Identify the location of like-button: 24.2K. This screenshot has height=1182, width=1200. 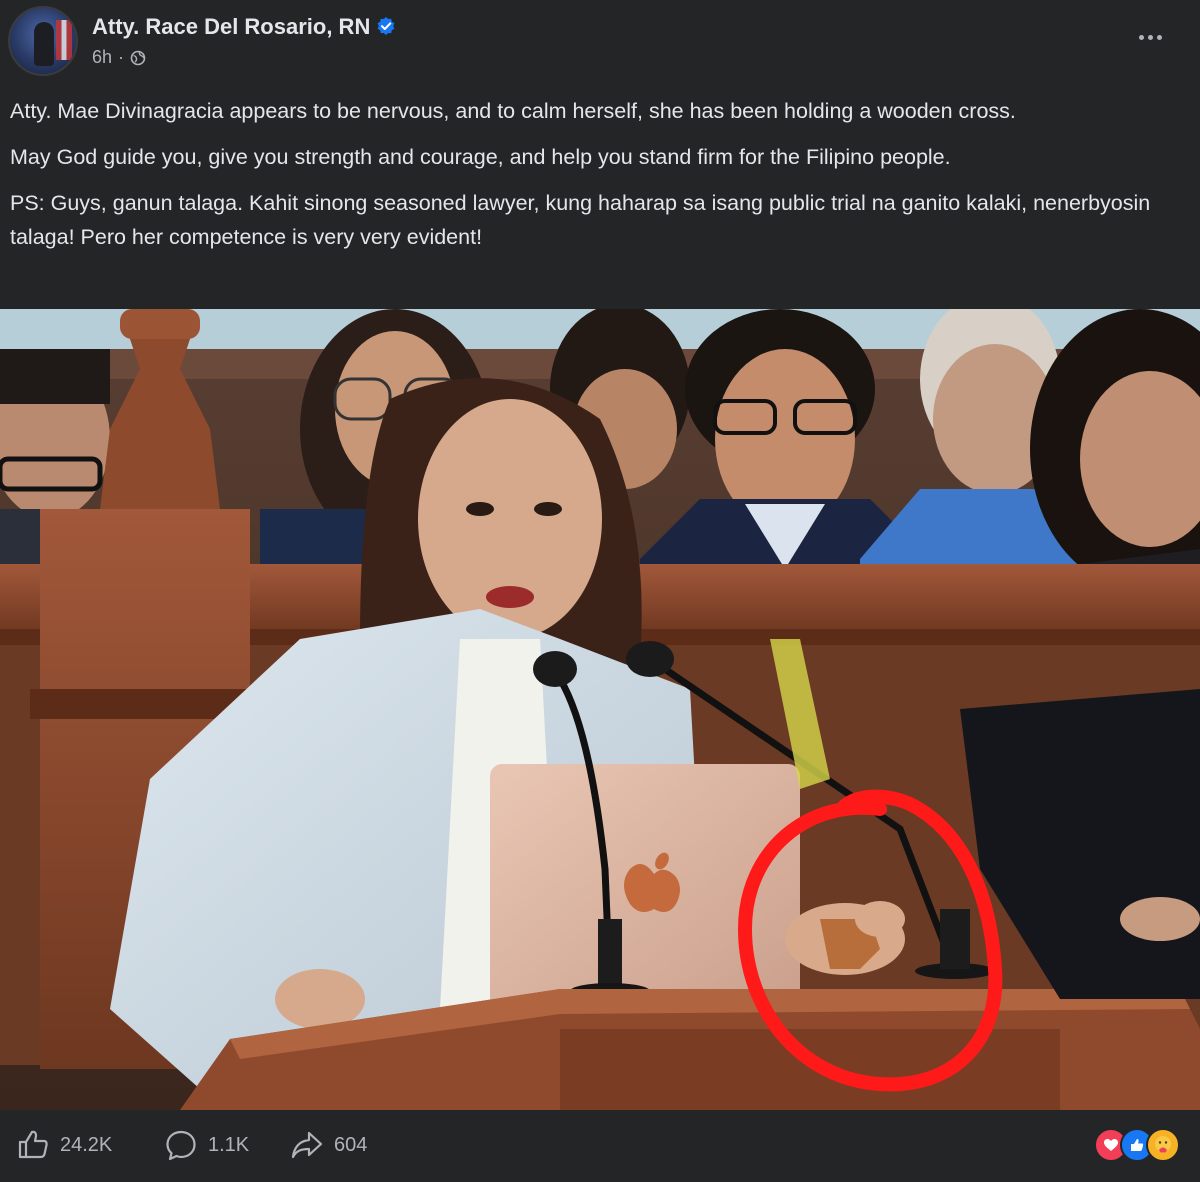
(64, 1145).